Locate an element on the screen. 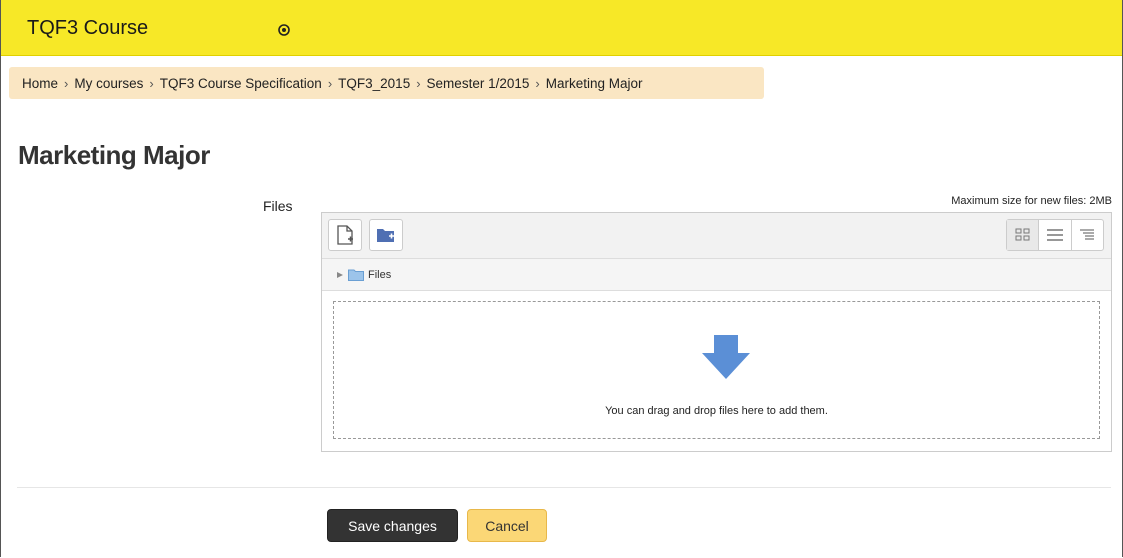 This screenshot has width=1123, height=558. breadcrumb-item-semester: Semester 1/2015 is located at coordinates (478, 83).